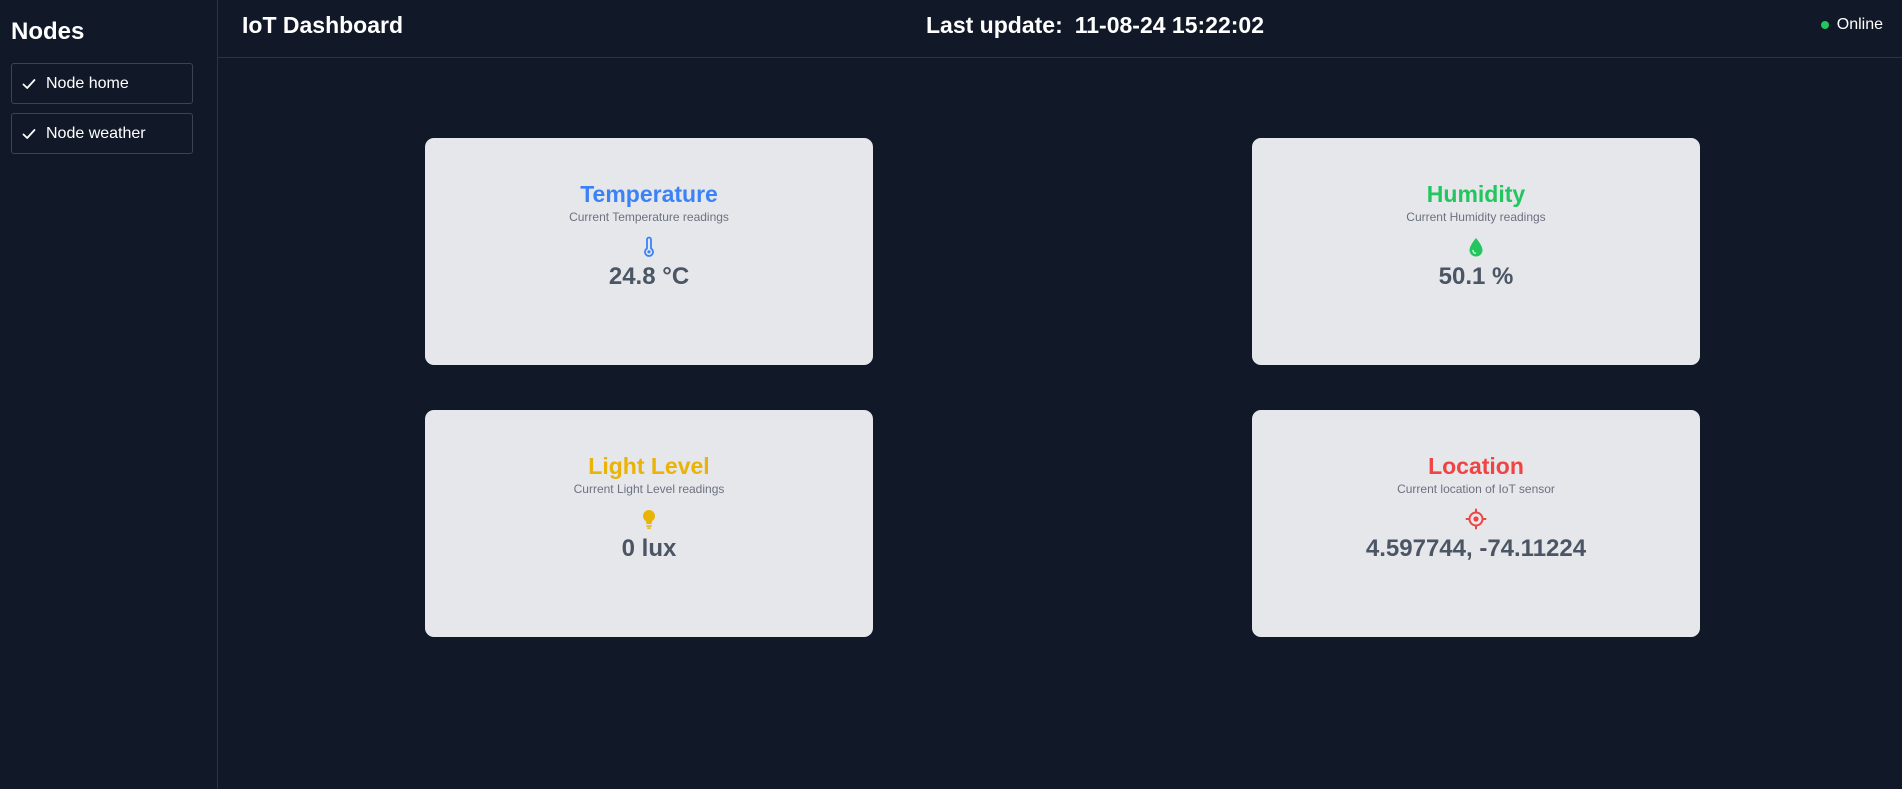 This screenshot has width=1902, height=789. What do you see at coordinates (87, 83) in the screenshot?
I see `sidebar-item-label: Node home` at bounding box center [87, 83].